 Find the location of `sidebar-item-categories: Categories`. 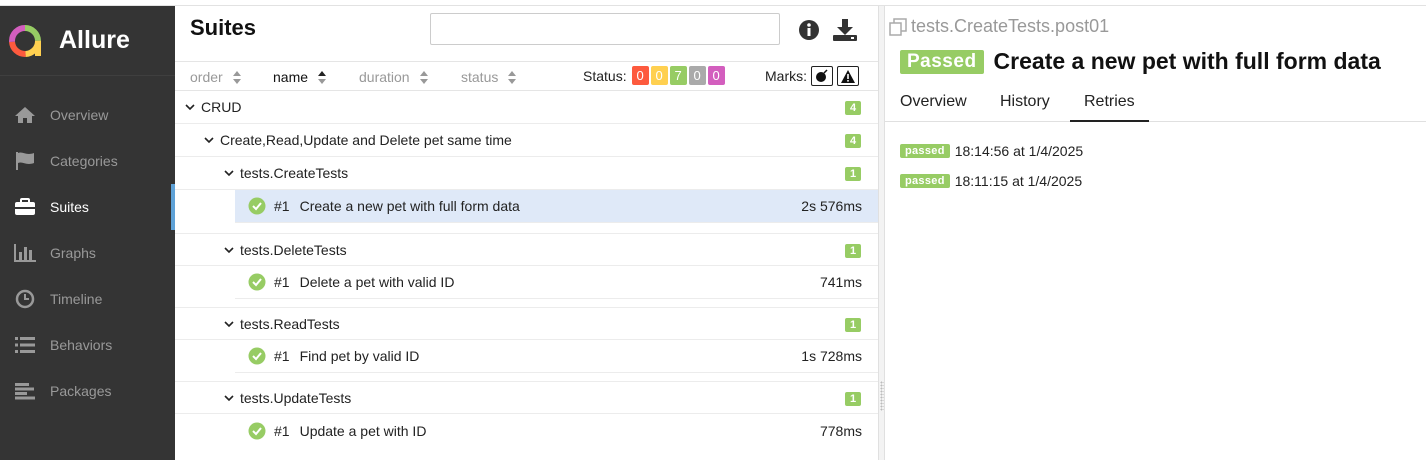

sidebar-item-categories: Categories is located at coordinates (87, 161).